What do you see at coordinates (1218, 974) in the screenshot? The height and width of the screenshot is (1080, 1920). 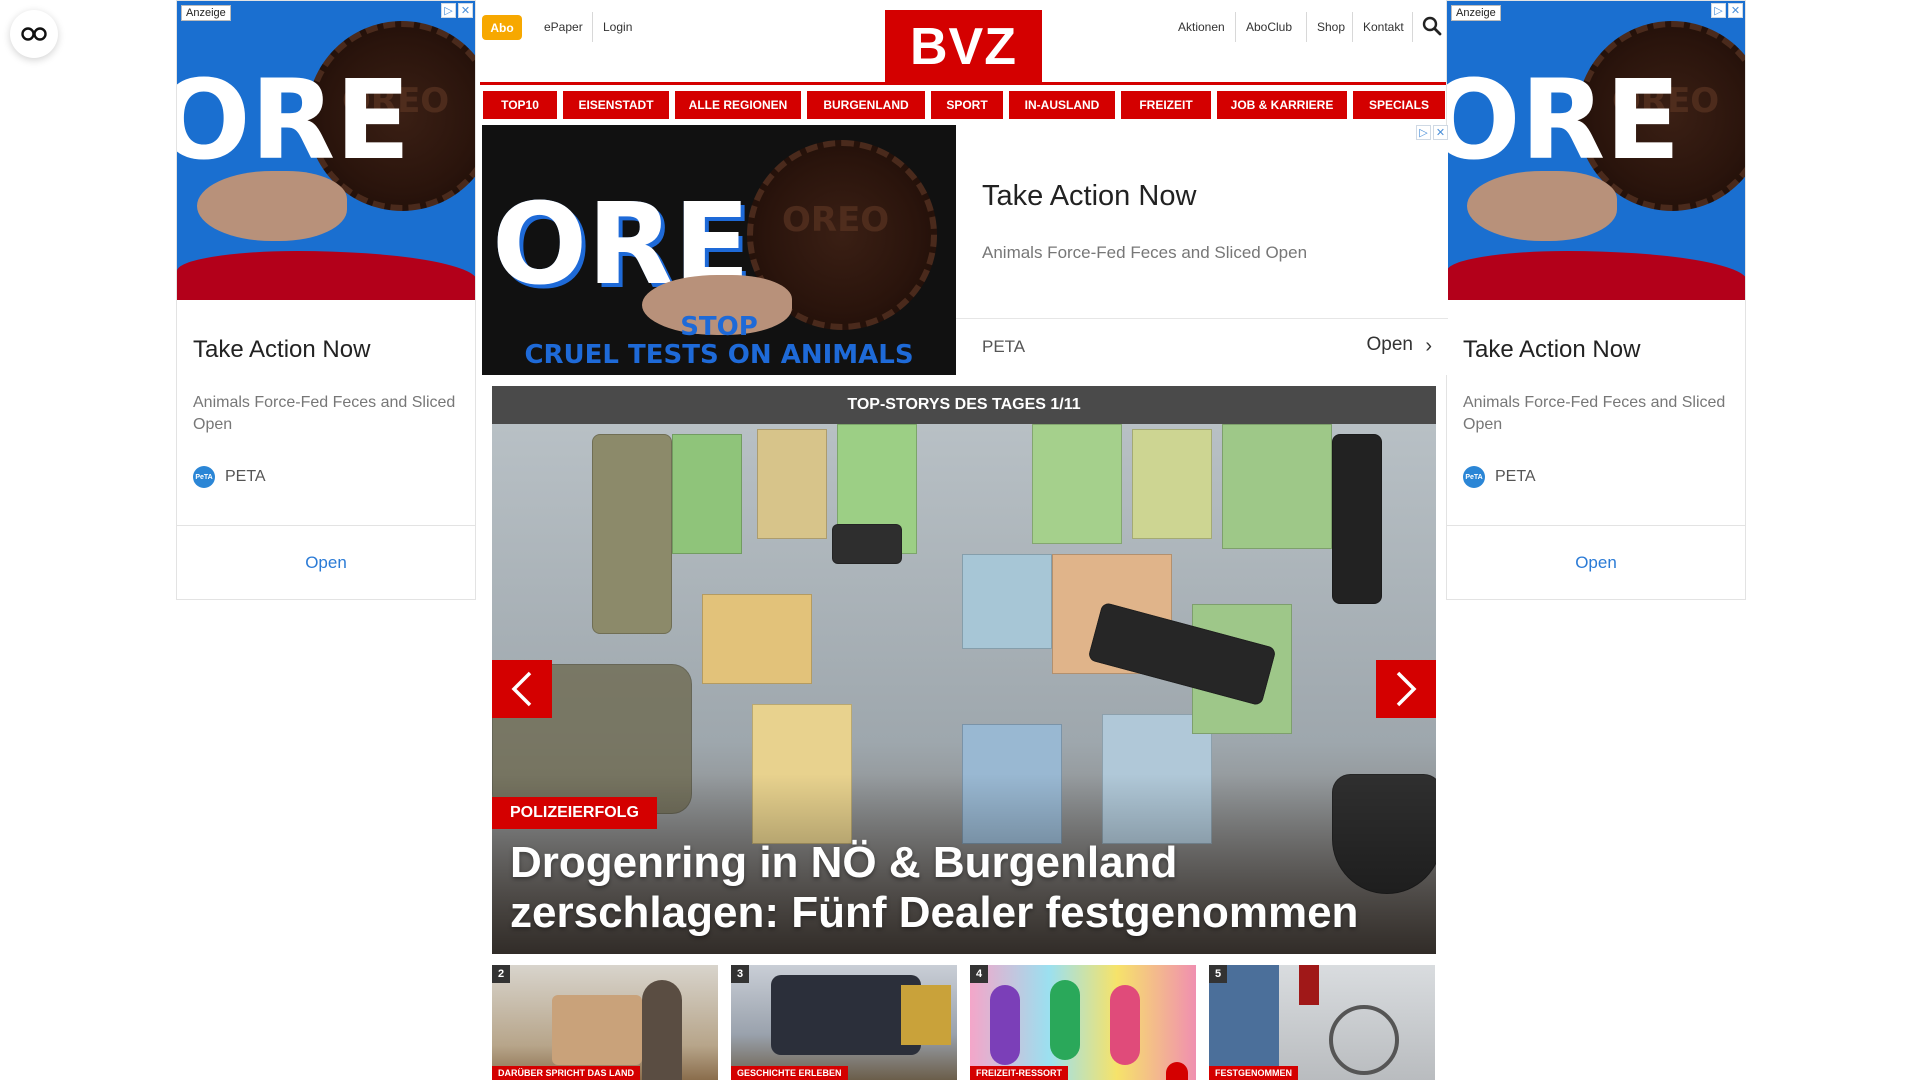 I see `thumb-number: 5` at bounding box center [1218, 974].